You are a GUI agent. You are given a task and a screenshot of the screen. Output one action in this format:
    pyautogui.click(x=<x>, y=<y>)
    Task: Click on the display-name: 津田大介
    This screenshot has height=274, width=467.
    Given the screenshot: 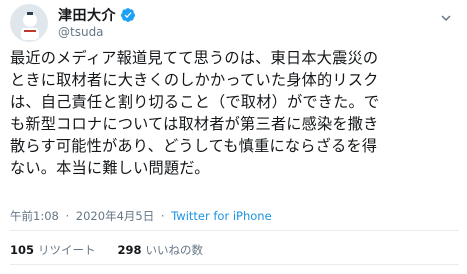 What is the action you would take?
    pyautogui.click(x=87, y=15)
    